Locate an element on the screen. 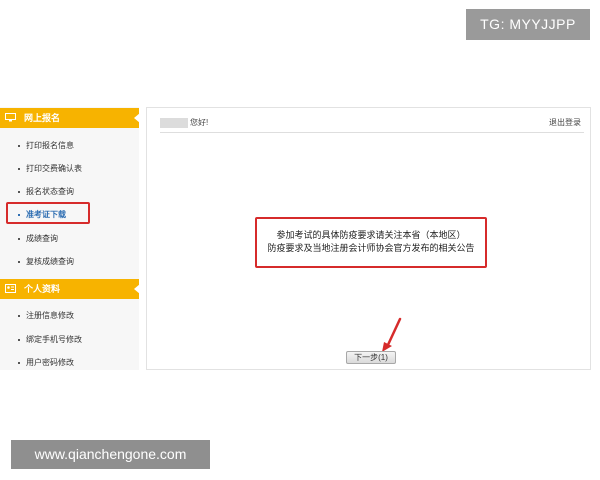 Image resolution: width=600 pixels, height=480 pixels. header-divider is located at coordinates (372, 132).